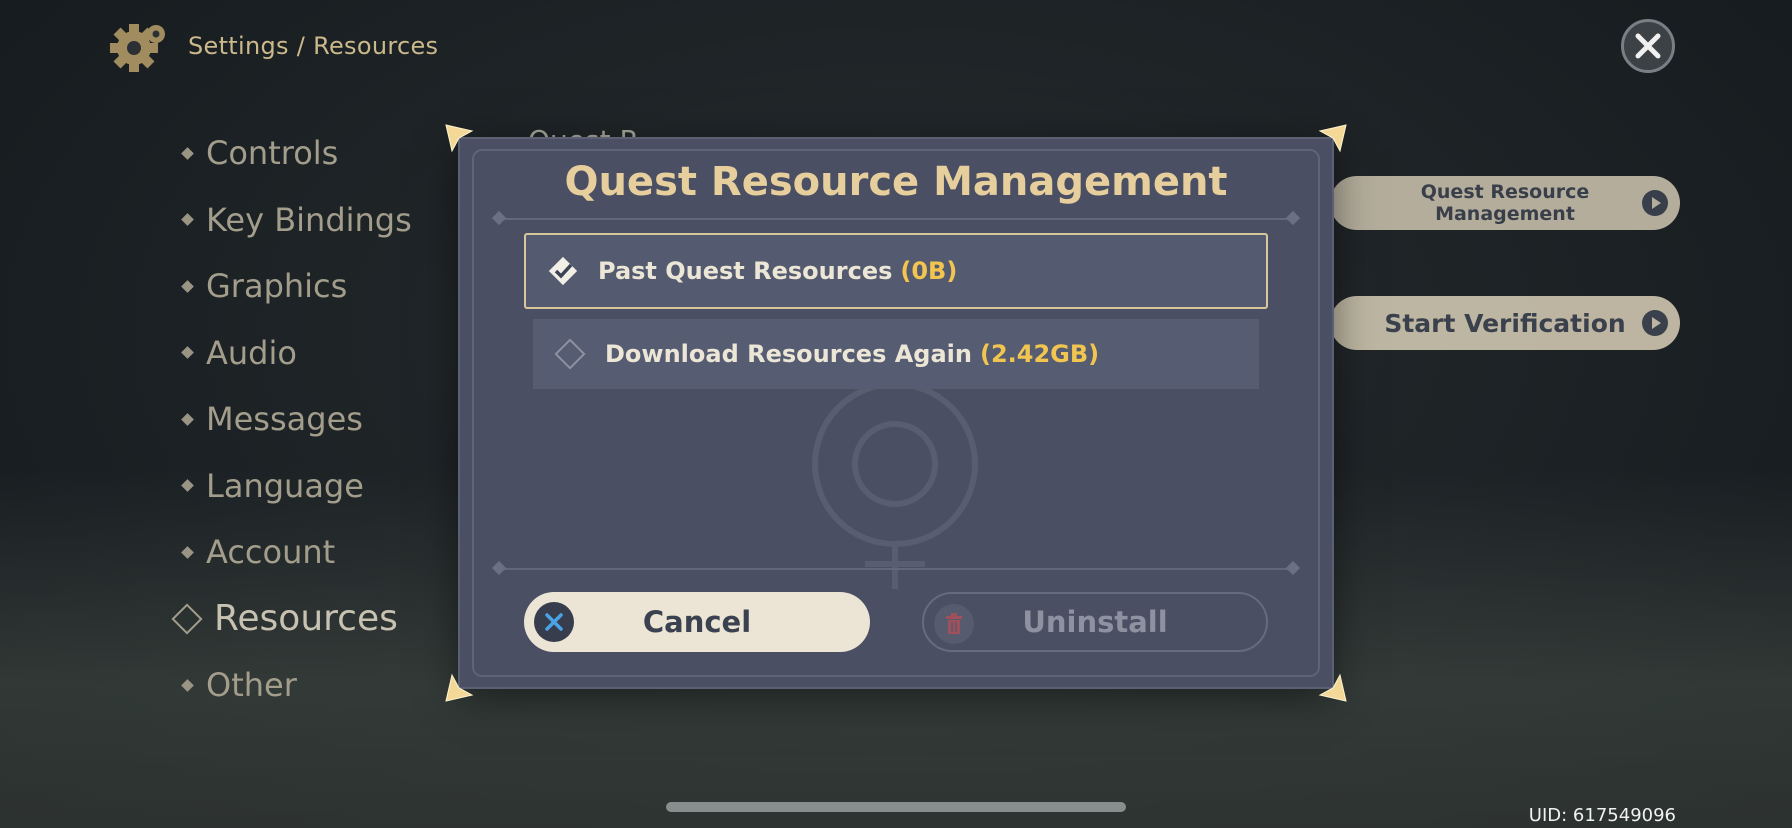 This screenshot has width=1792, height=828. What do you see at coordinates (309, 219) in the screenshot?
I see `sidebar-item-label: Key Bindings` at bounding box center [309, 219].